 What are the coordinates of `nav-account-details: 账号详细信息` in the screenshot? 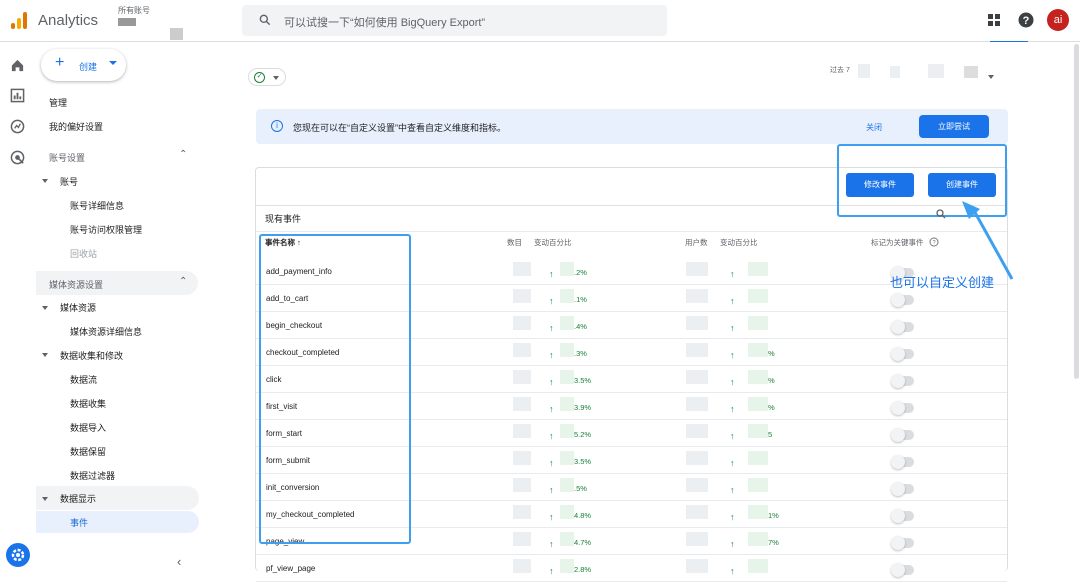 It's located at (97, 205).